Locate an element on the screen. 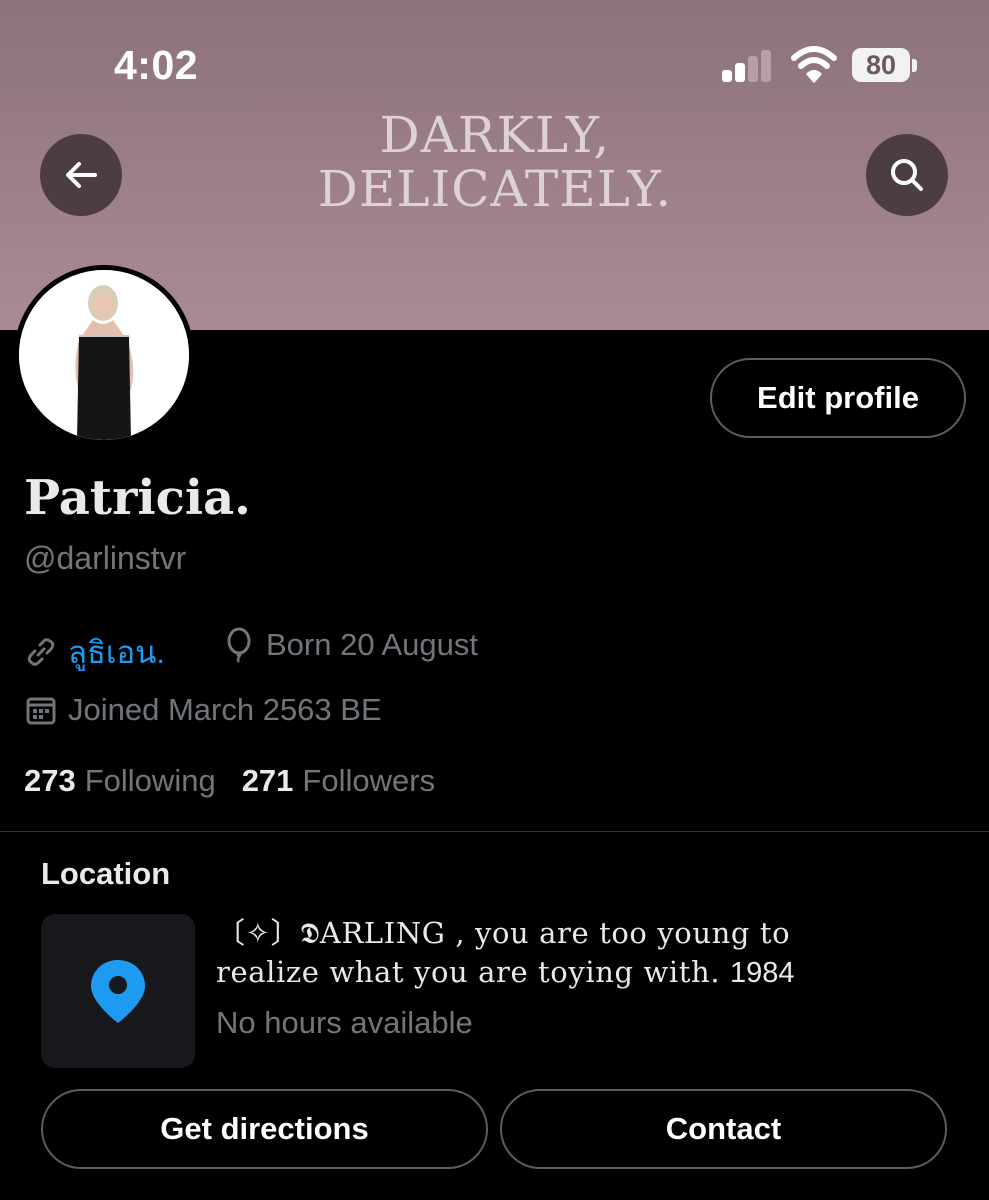 Image resolution: width=989 pixels, height=1200 pixels. followers-link: 271 Followers is located at coordinates (338, 781).